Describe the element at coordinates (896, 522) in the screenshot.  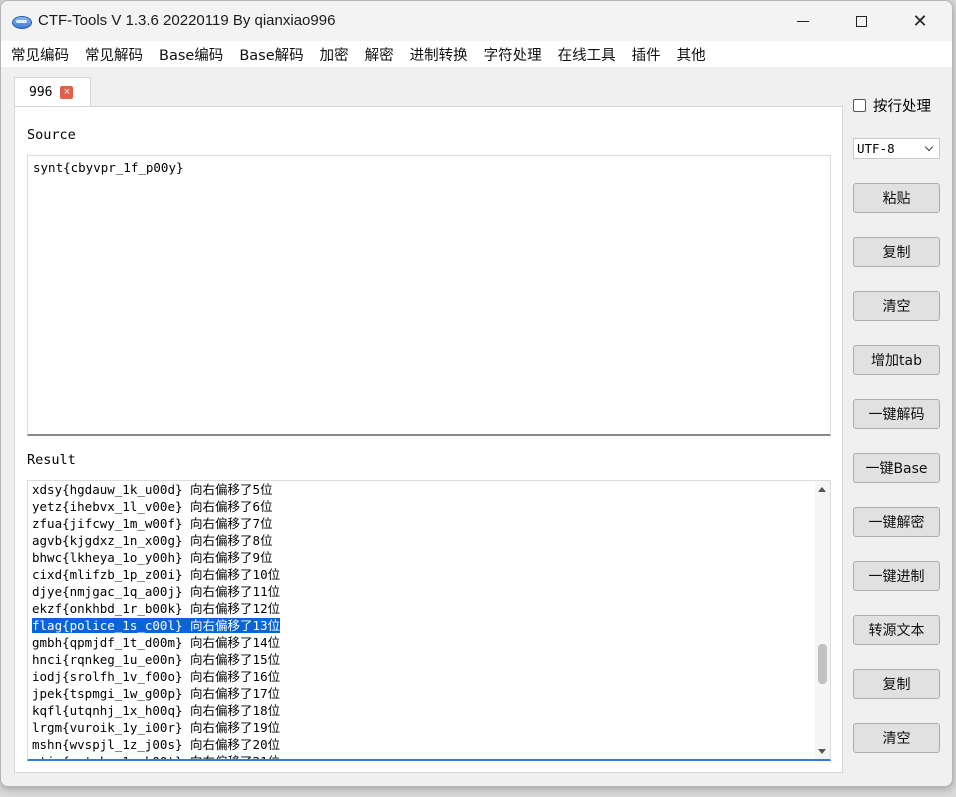
I see `one-click-decrypt-button: 一键解密` at that location.